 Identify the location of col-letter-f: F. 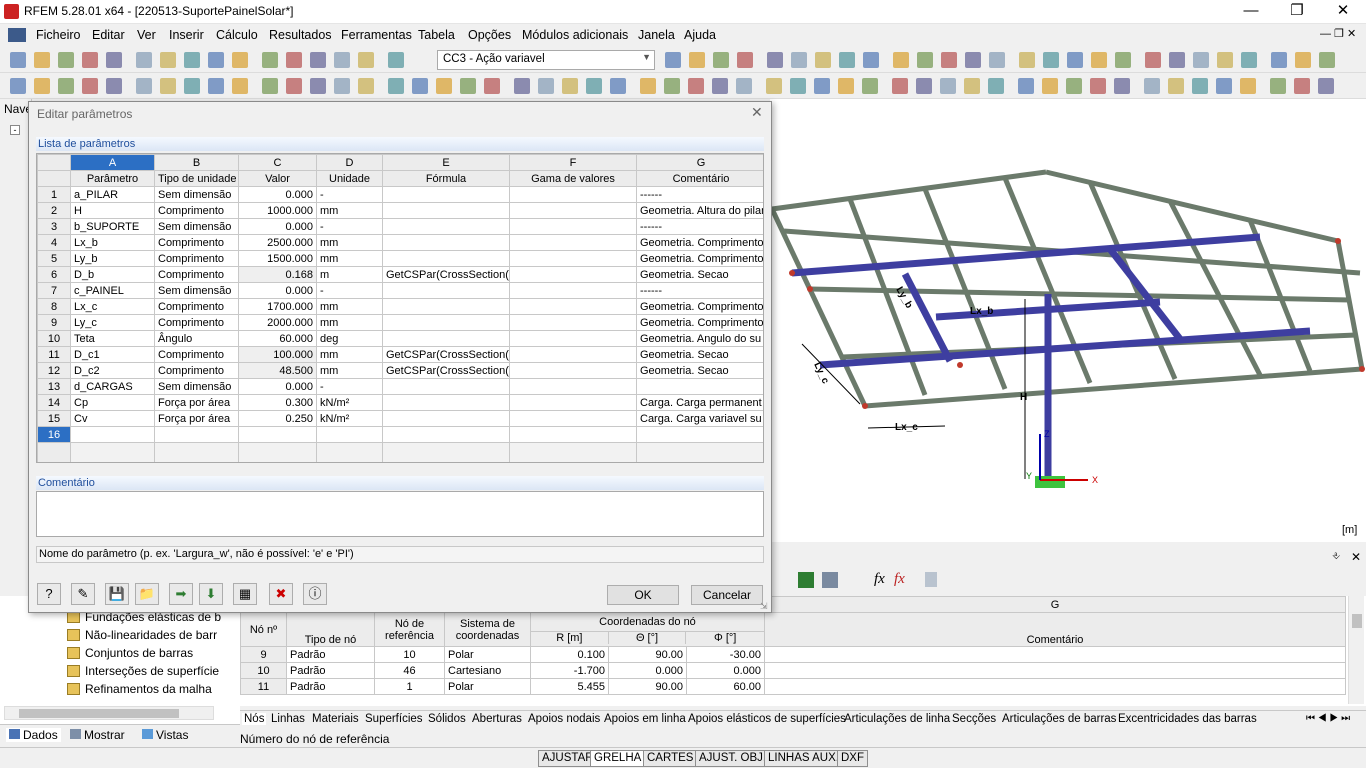
(573, 162).